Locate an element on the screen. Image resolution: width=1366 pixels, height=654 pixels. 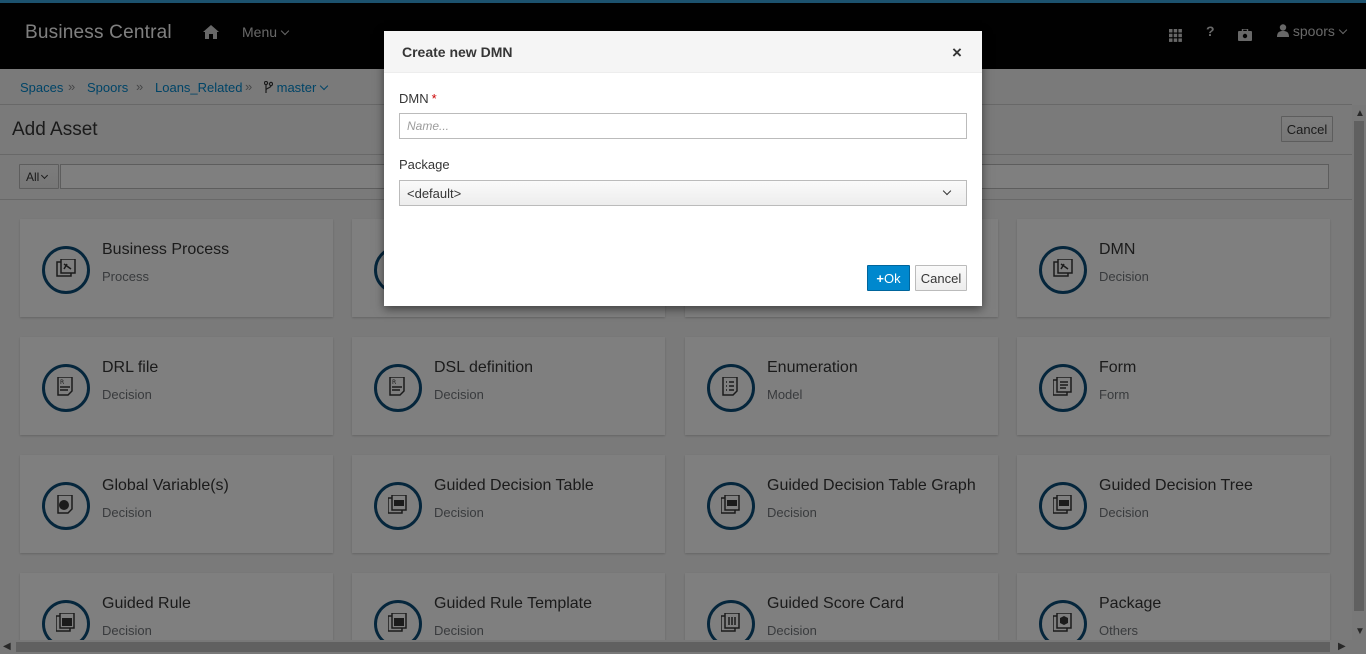
ok-label: Ok is located at coordinates (892, 278).